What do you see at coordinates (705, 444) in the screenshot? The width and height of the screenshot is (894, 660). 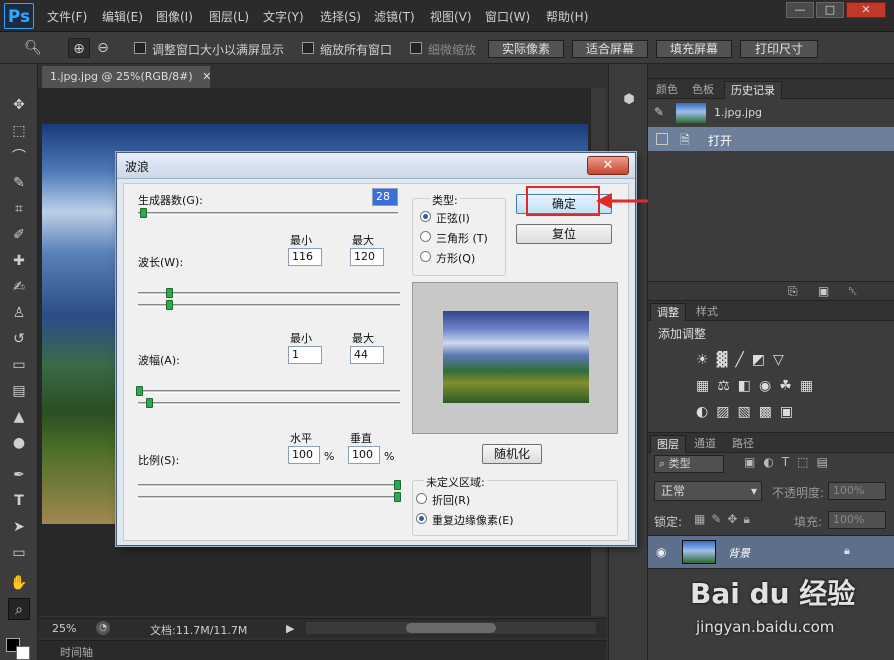 I see `tab-channels: 通道` at bounding box center [705, 444].